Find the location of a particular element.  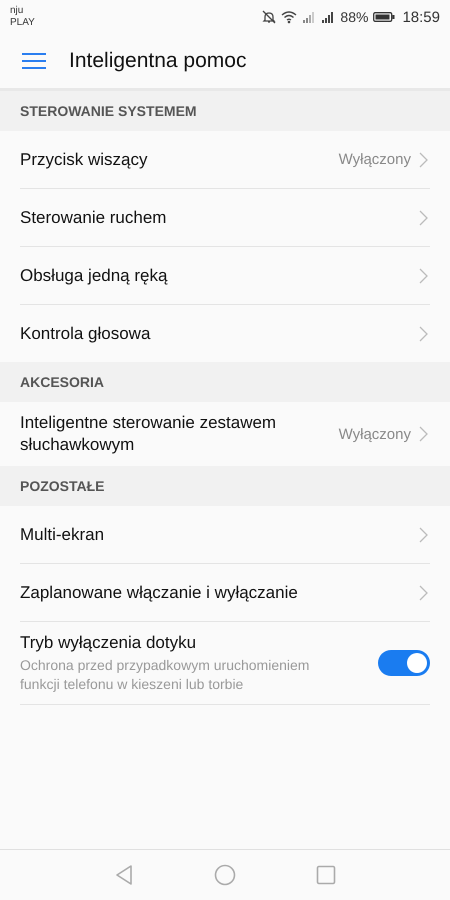

settings-row: Sterowanie ruchem is located at coordinates (225, 218).